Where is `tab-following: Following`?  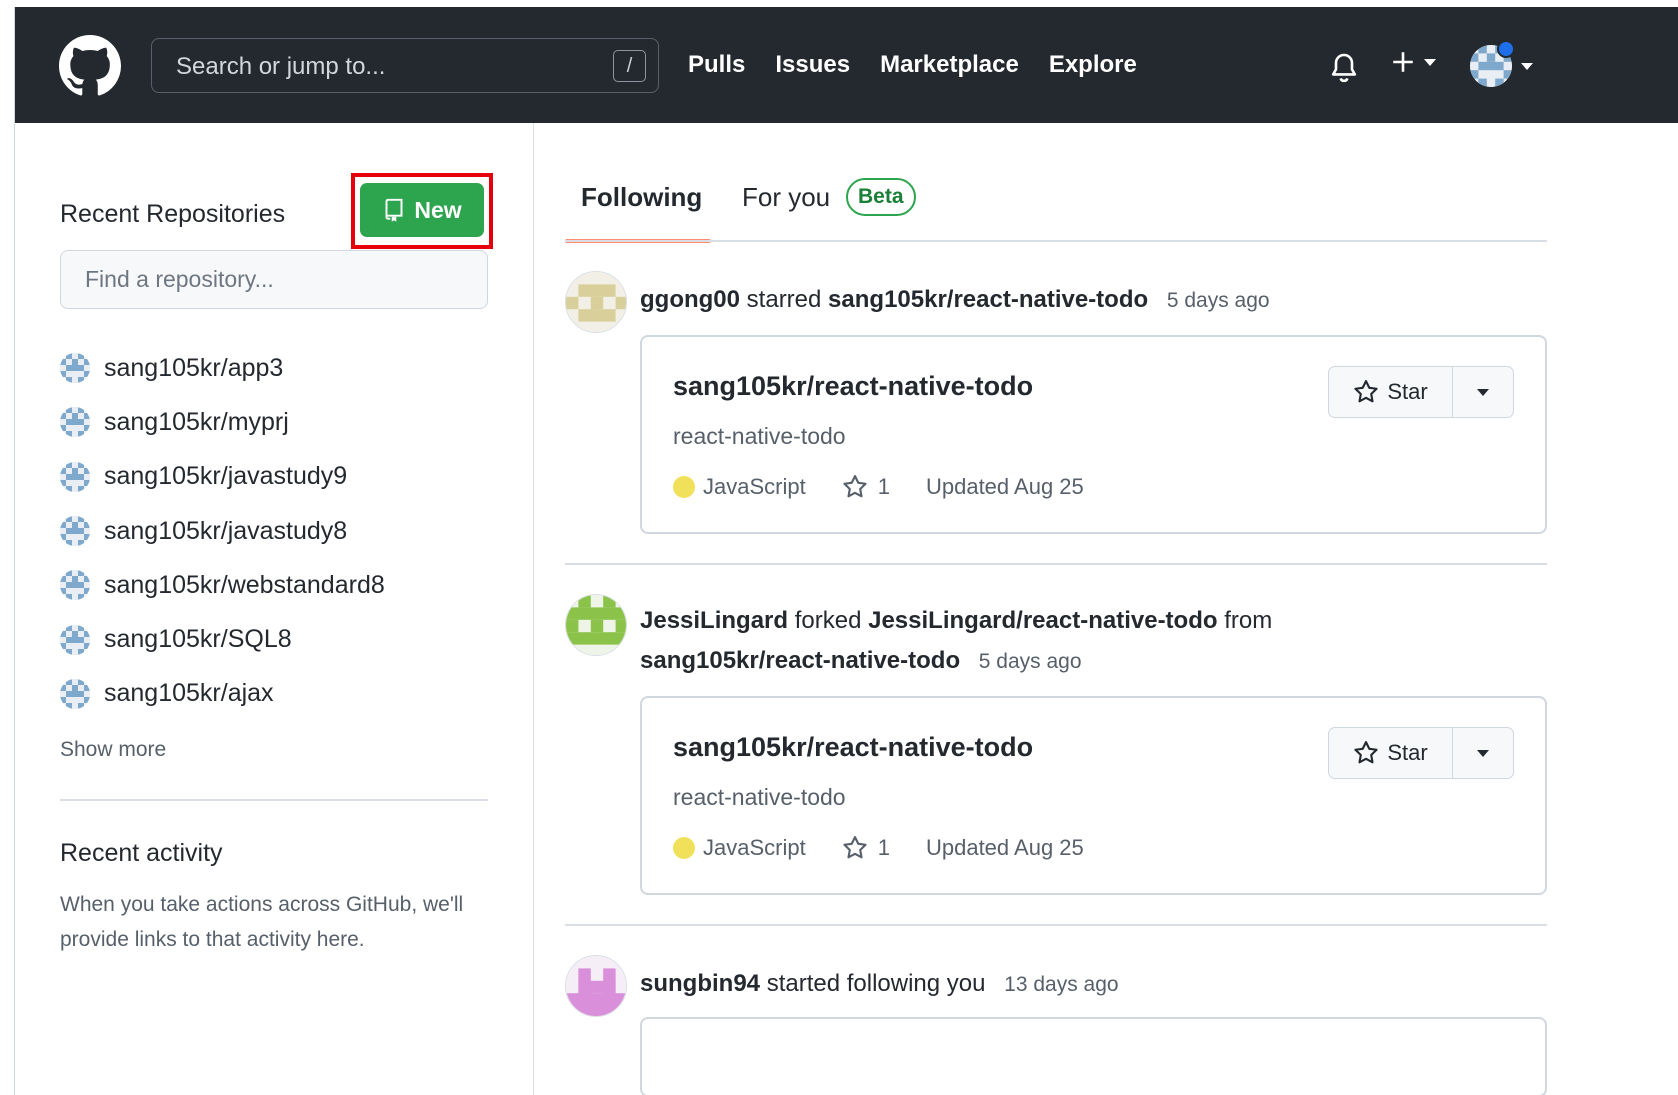
tab-following: Following is located at coordinates (641, 197).